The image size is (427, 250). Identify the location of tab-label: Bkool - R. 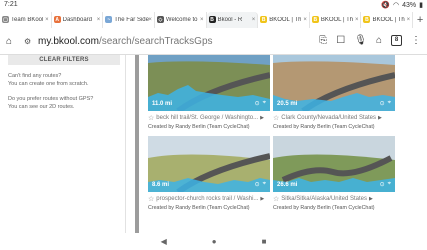
(230, 19).